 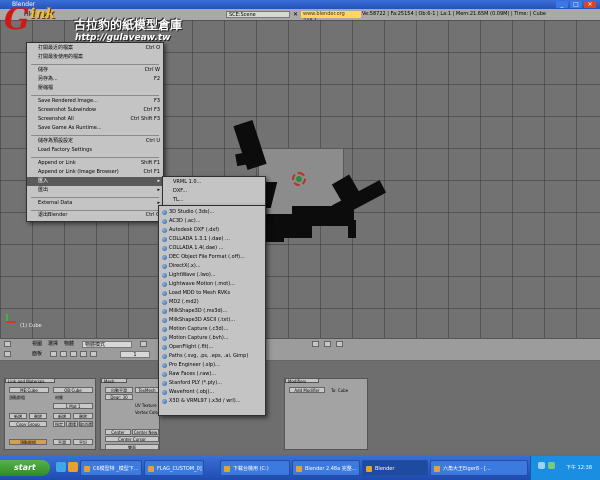 What do you see at coordinates (95, 101) in the screenshot?
I see `menu-item-save-rendered-image: Save Rendered Image... F3` at bounding box center [95, 101].